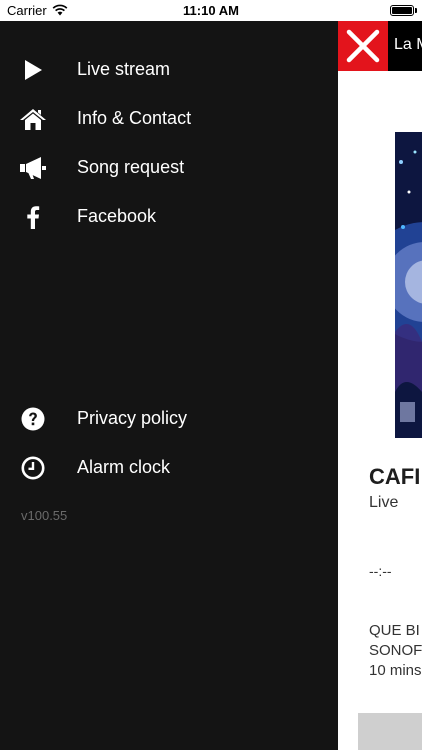 The image size is (422, 750). What do you see at coordinates (380, 571) in the screenshot?
I see `playback-time: --:--` at bounding box center [380, 571].